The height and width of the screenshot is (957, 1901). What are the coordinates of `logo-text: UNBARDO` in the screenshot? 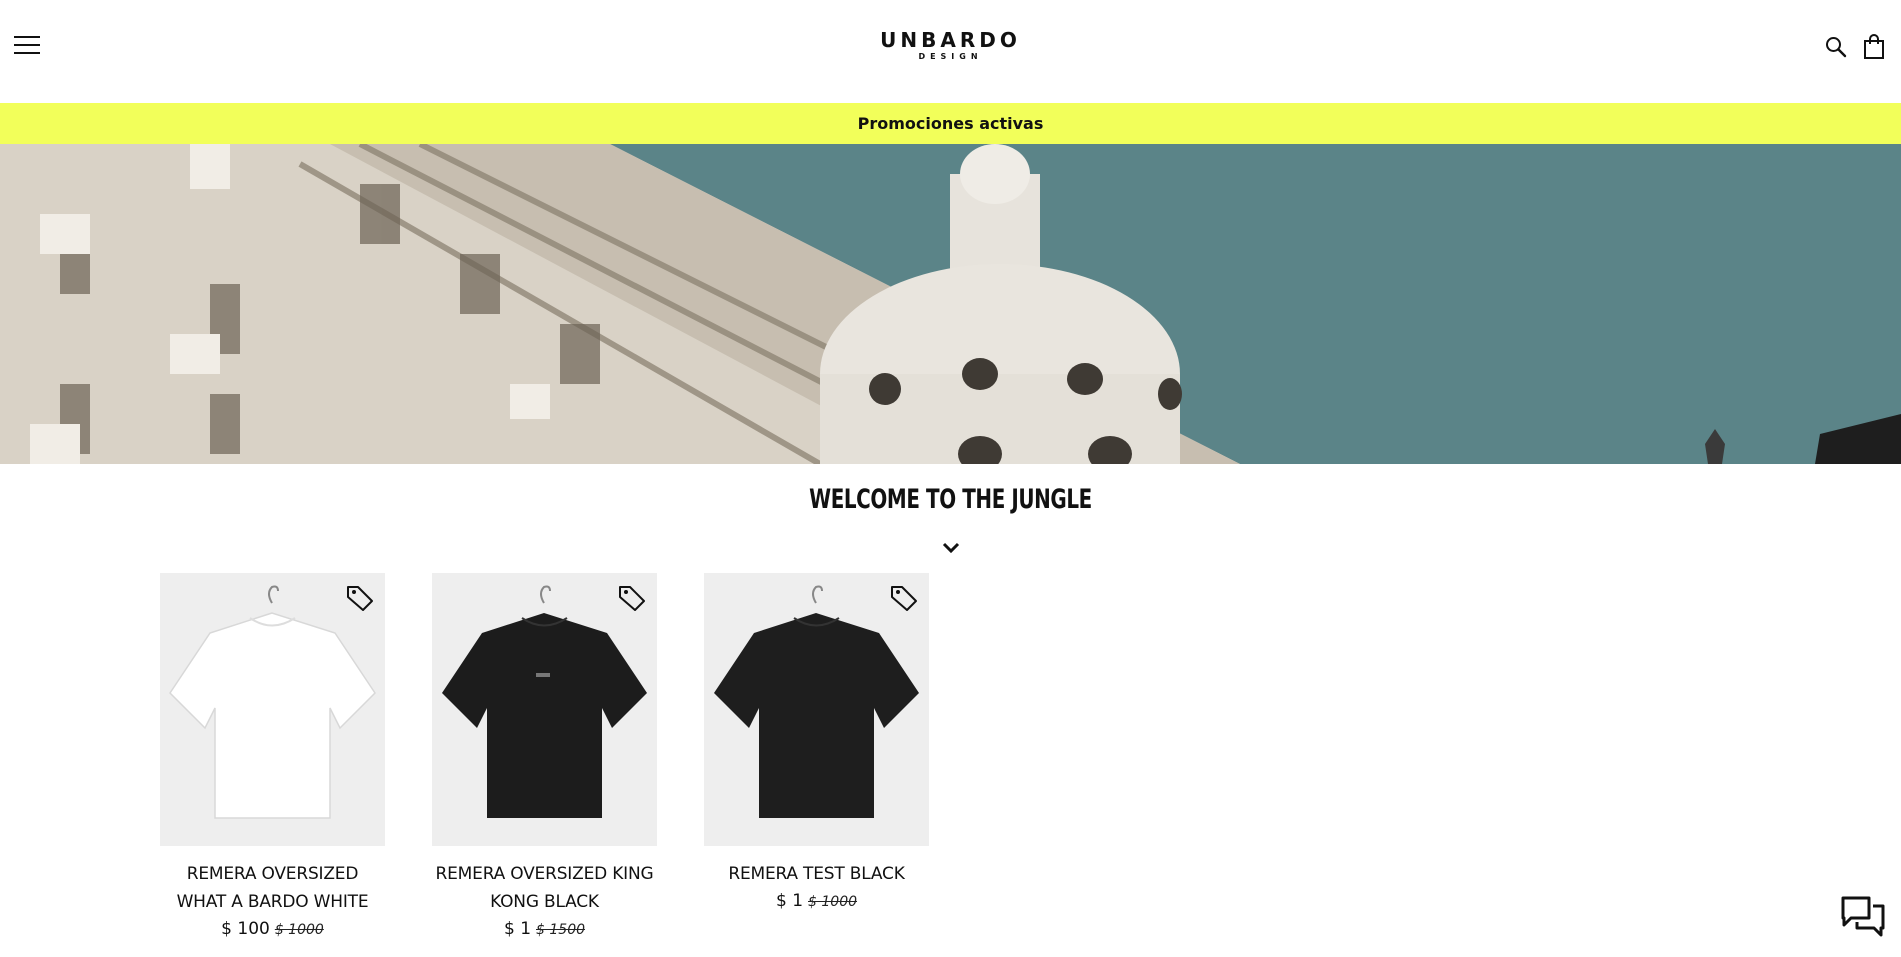 It's located at (950, 40).